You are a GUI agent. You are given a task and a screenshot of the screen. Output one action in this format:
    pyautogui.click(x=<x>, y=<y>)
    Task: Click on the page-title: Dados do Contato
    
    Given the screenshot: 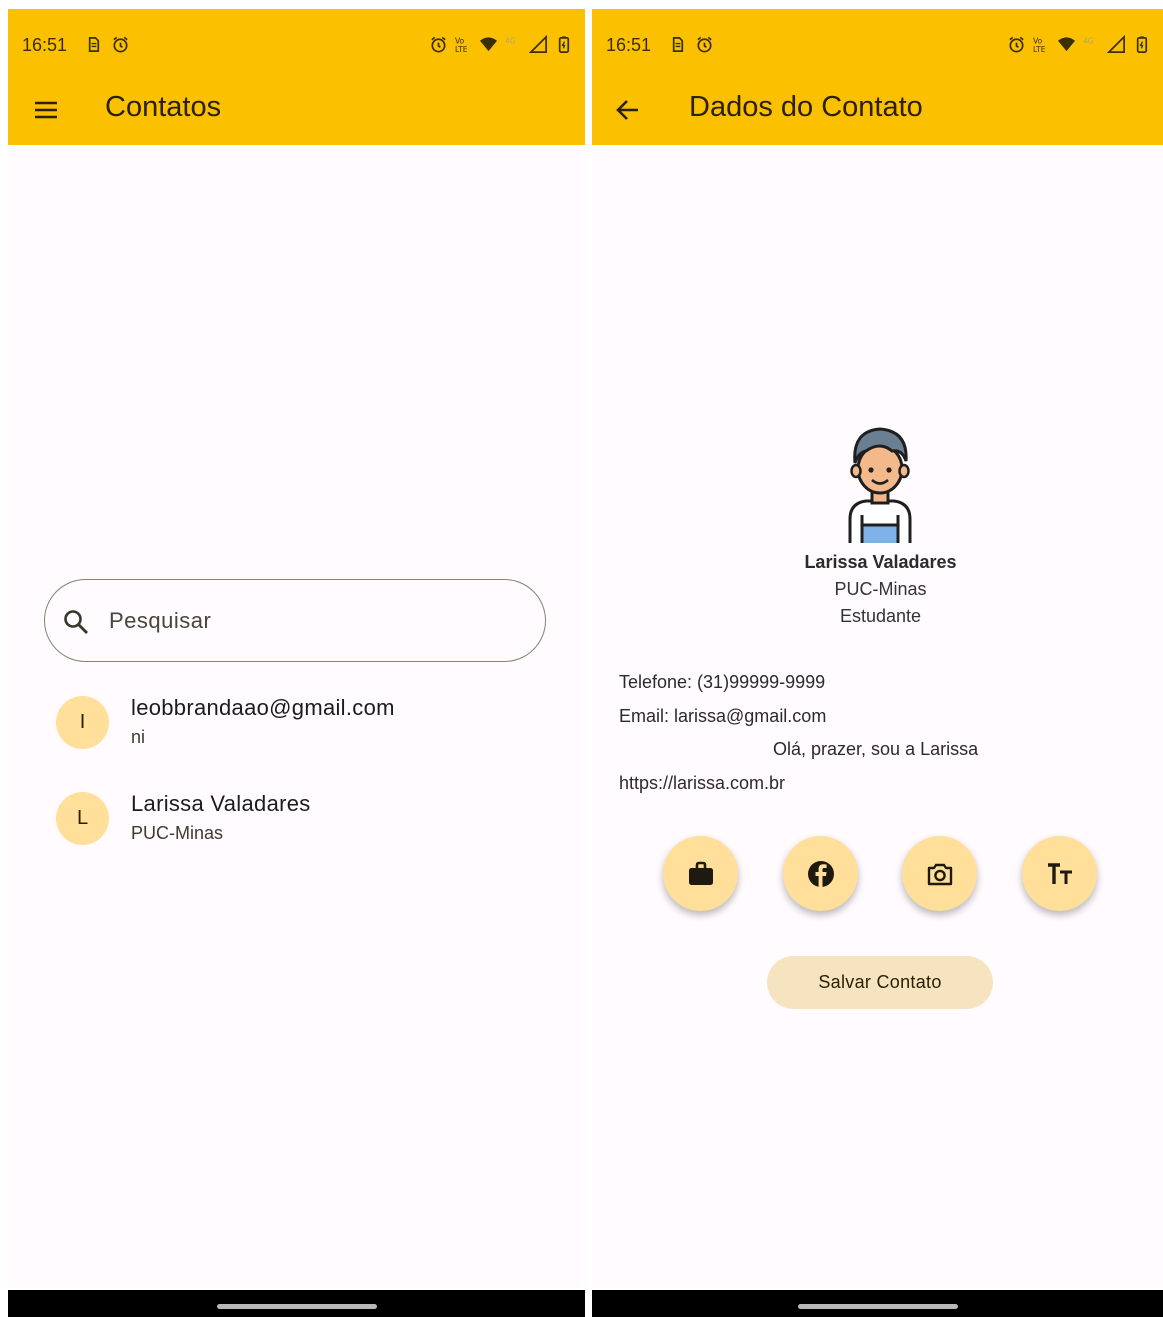 What is the action you would take?
    pyautogui.click(x=806, y=107)
    